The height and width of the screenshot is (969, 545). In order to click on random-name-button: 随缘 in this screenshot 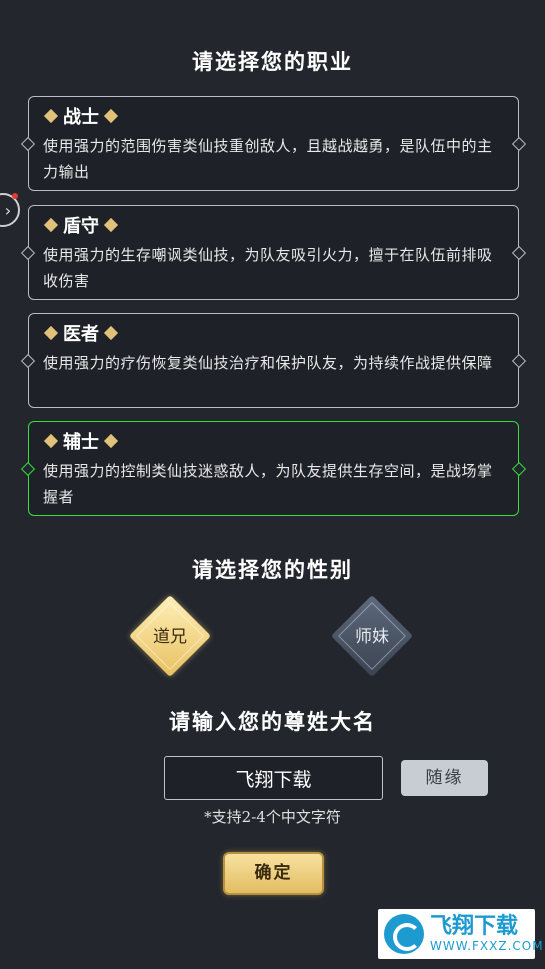, I will do `click(444, 778)`.